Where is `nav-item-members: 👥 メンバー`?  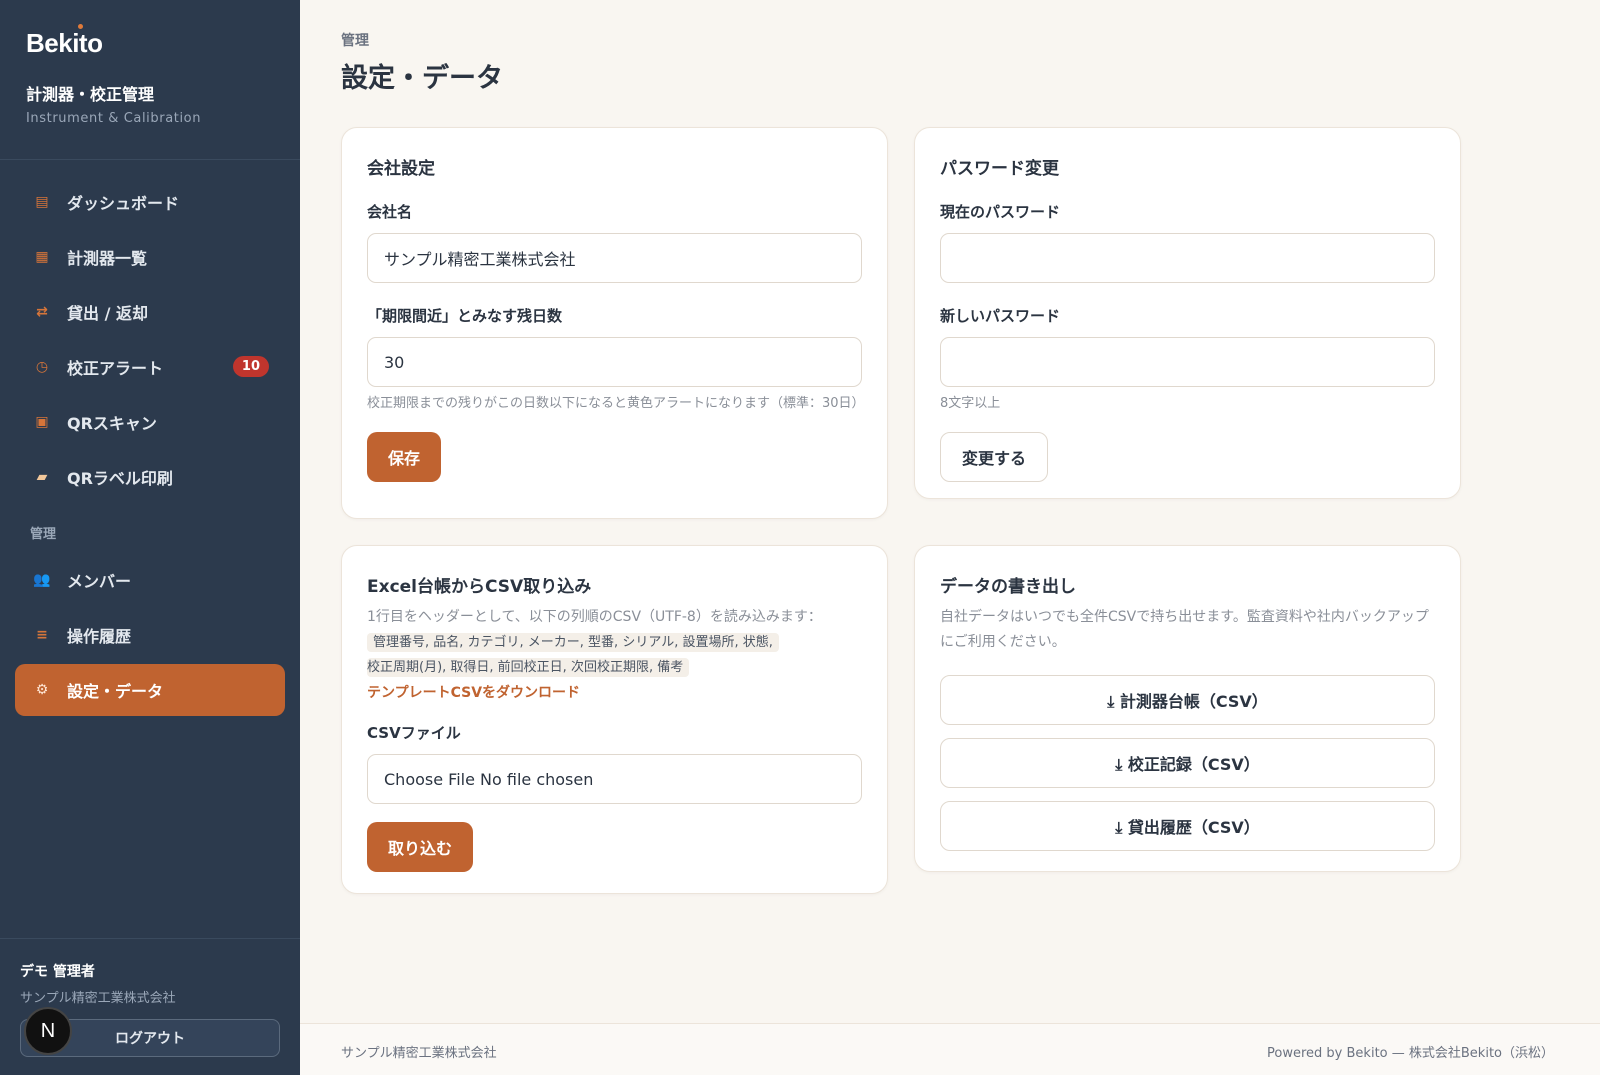 nav-item-members: 👥 メンバー is located at coordinates (150, 580).